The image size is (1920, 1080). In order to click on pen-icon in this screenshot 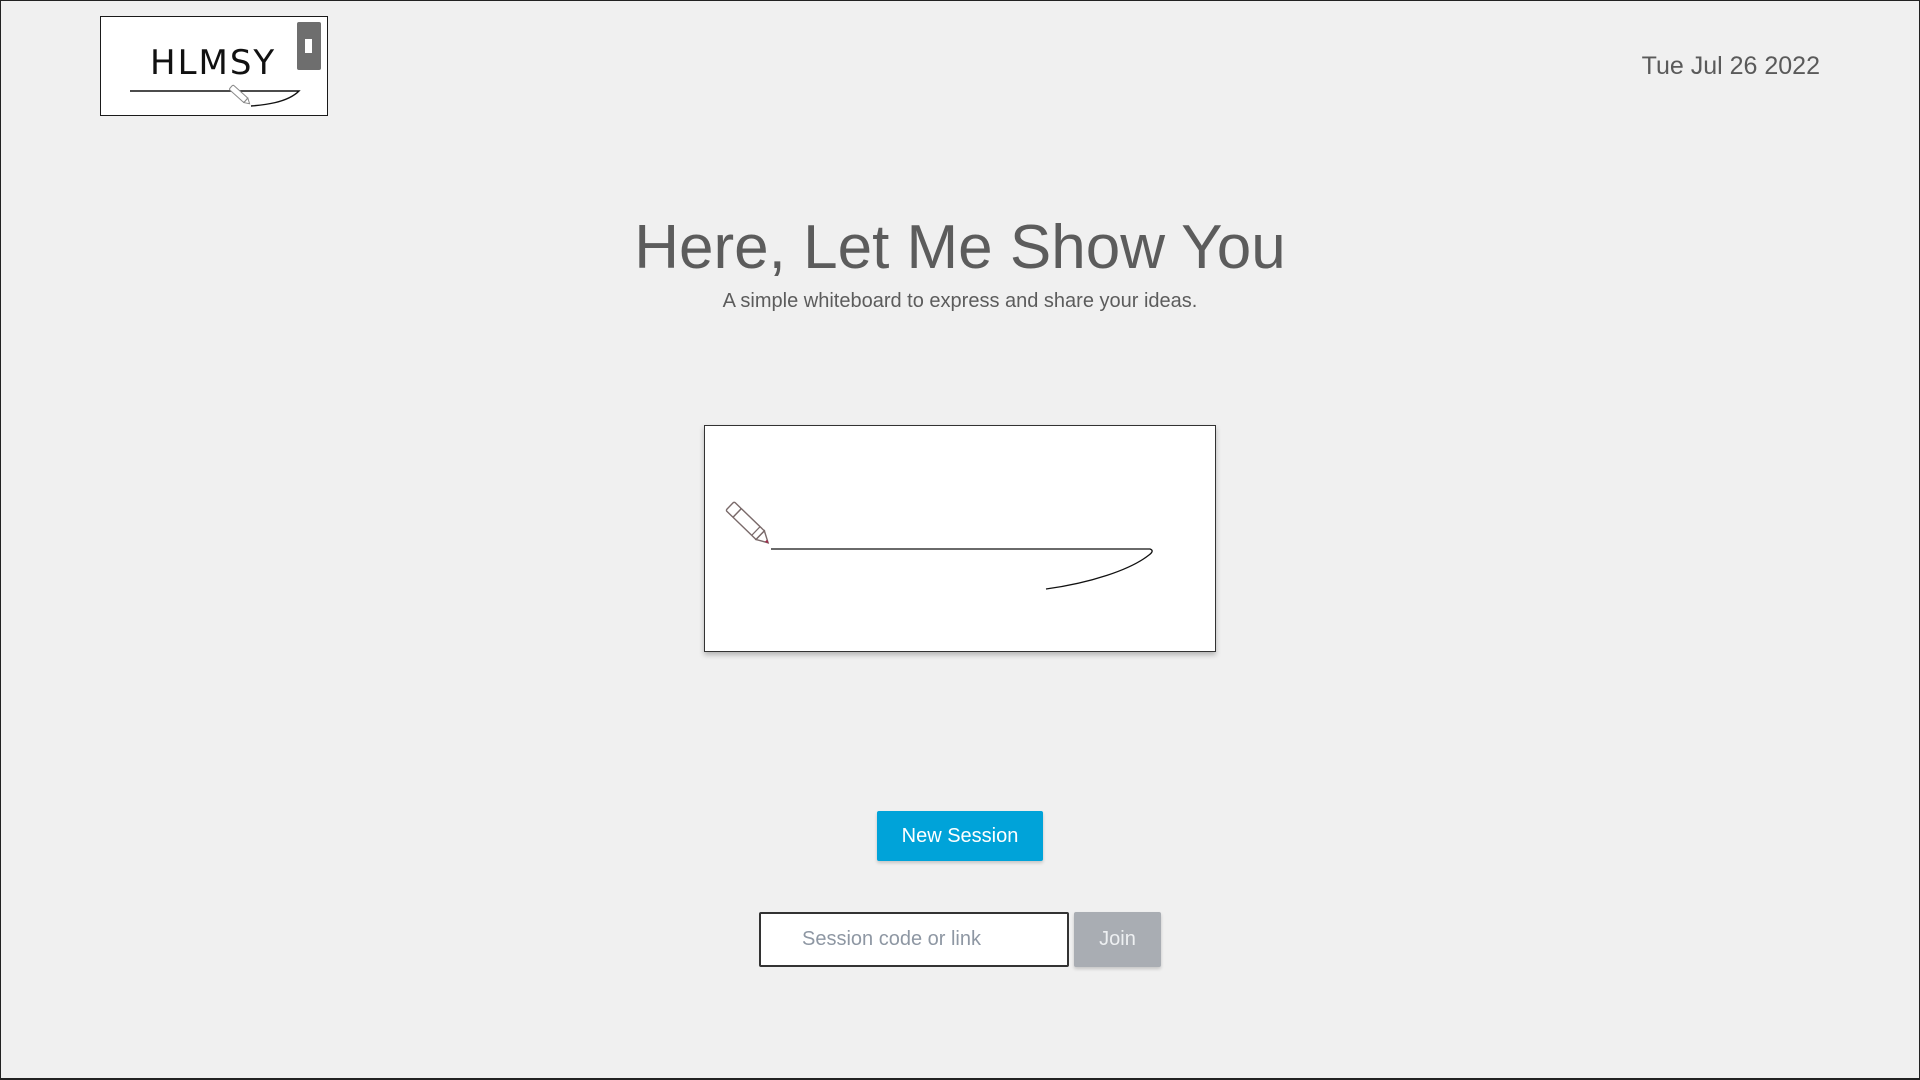, I will do `click(747, 522)`.